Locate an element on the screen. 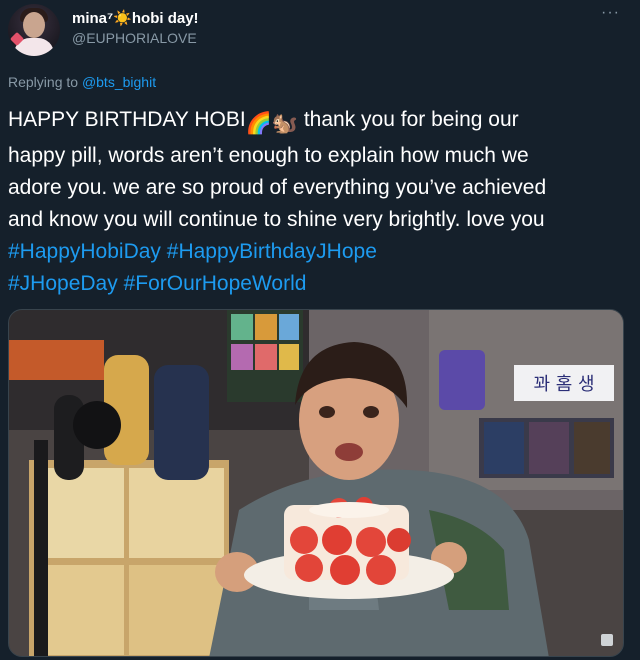  hashtag-link: #HappyHobiDay is located at coordinates (84, 251).